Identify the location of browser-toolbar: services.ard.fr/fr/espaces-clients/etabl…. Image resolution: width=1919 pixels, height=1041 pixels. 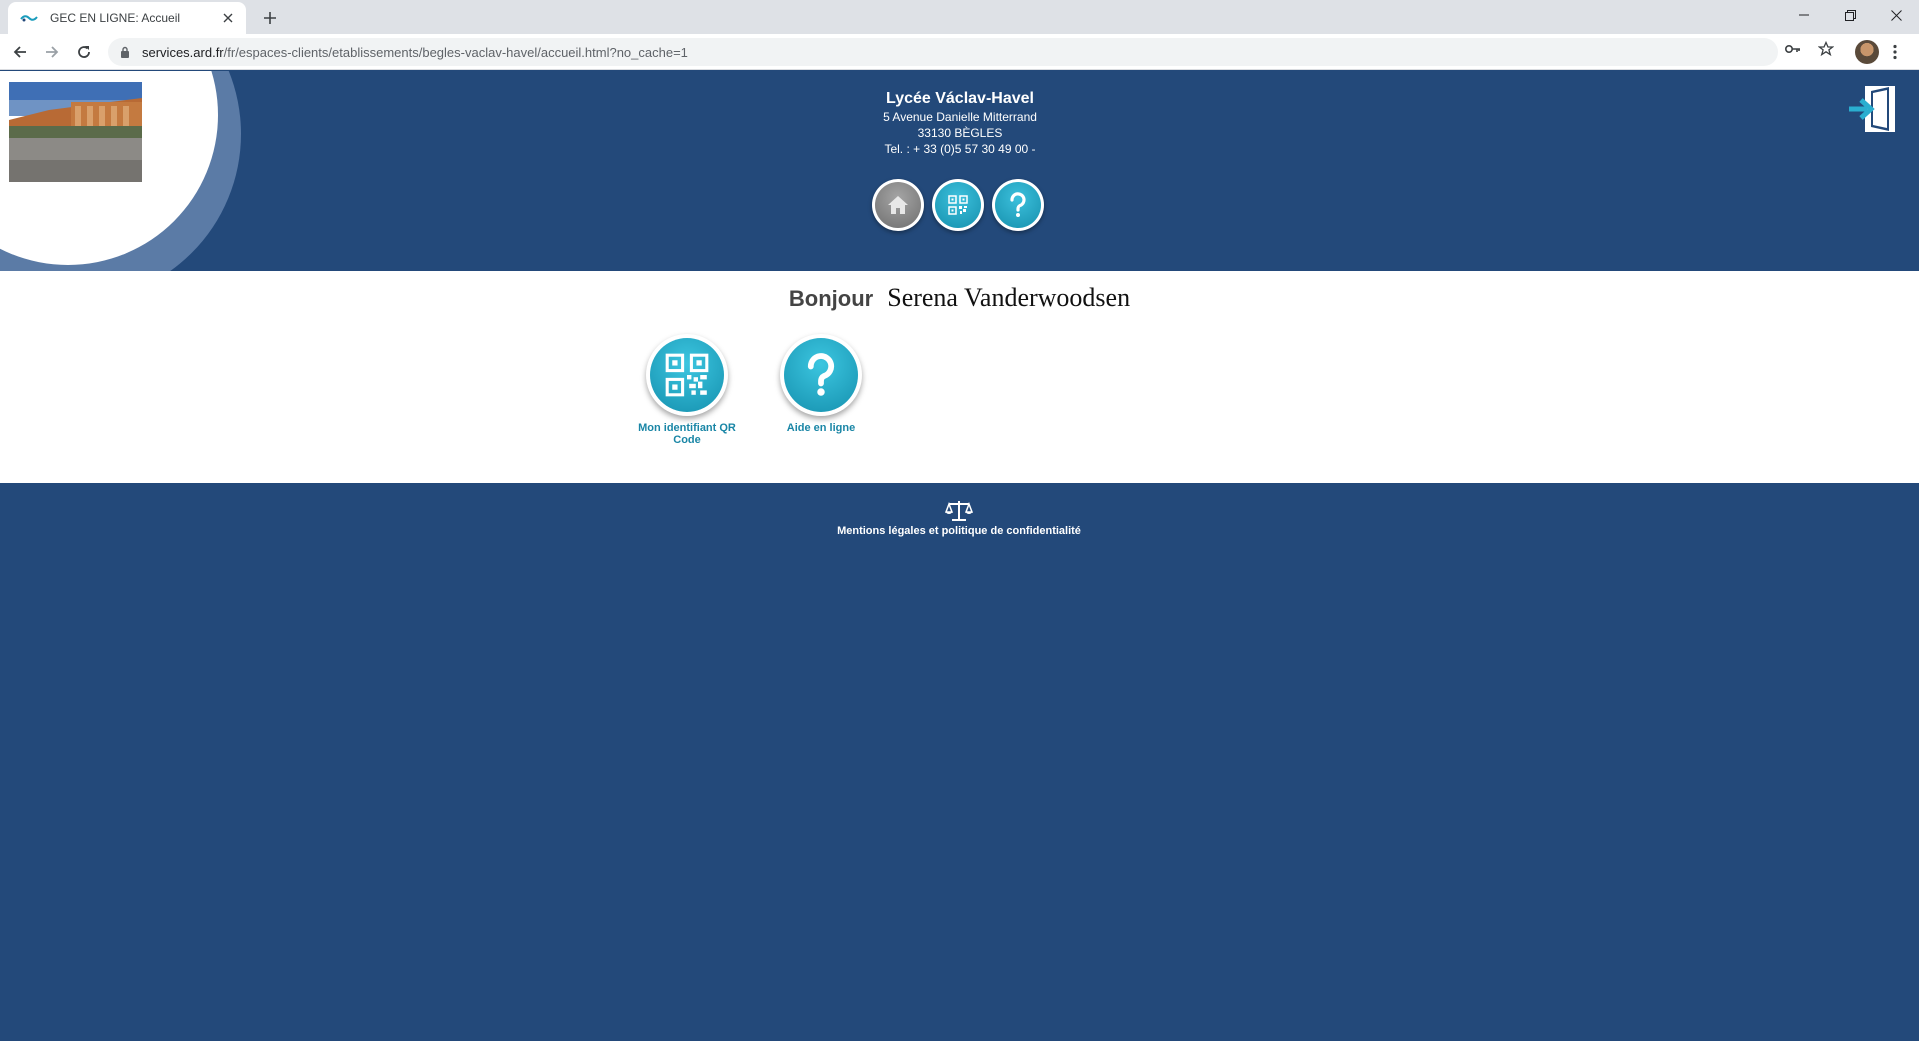
(959, 52).